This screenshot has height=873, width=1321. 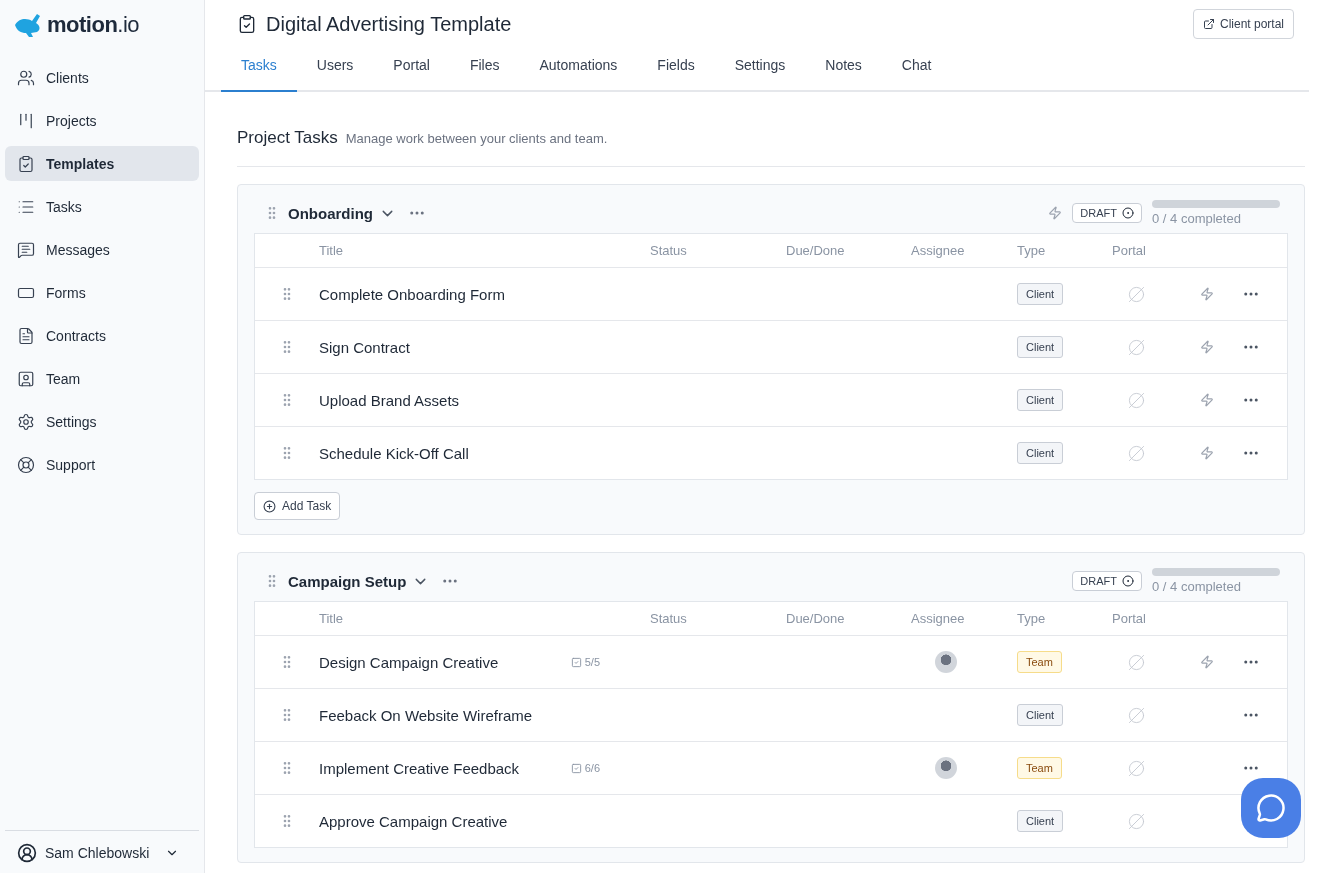 What do you see at coordinates (102, 846) in the screenshot?
I see `user-menu: Sam Chlebowski` at bounding box center [102, 846].